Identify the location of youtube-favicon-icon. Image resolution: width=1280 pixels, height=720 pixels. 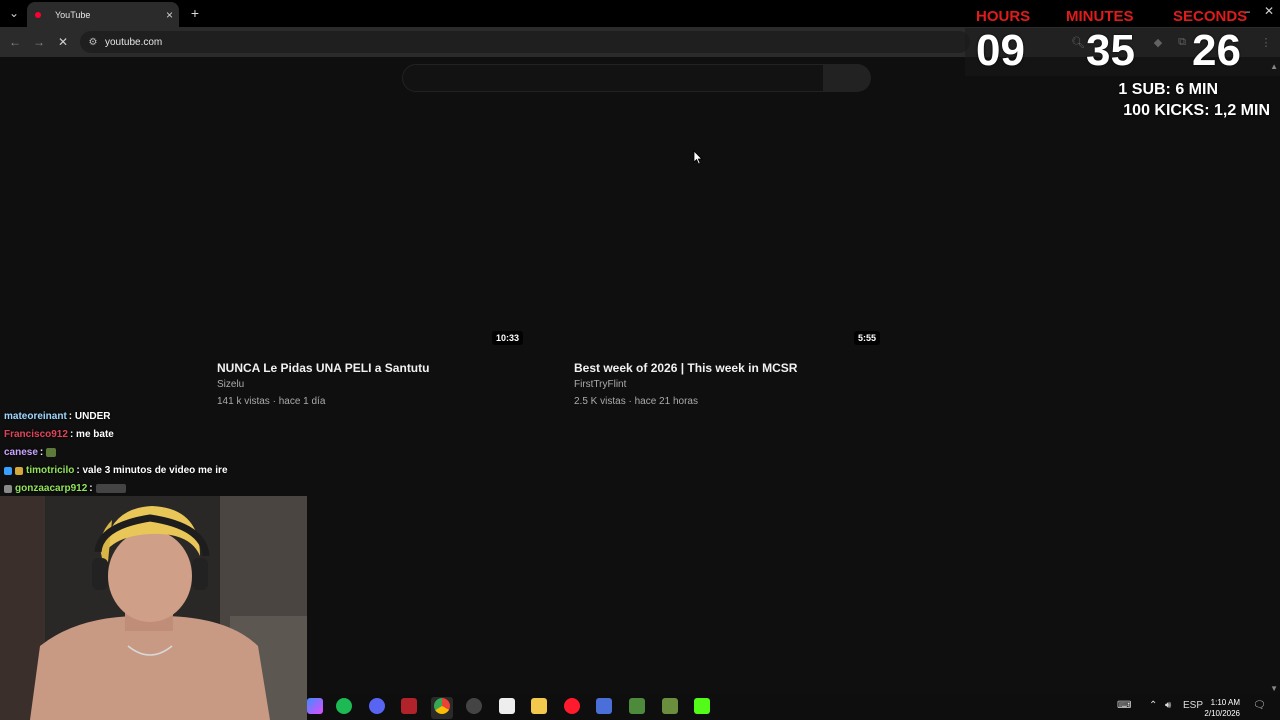
(38, 14).